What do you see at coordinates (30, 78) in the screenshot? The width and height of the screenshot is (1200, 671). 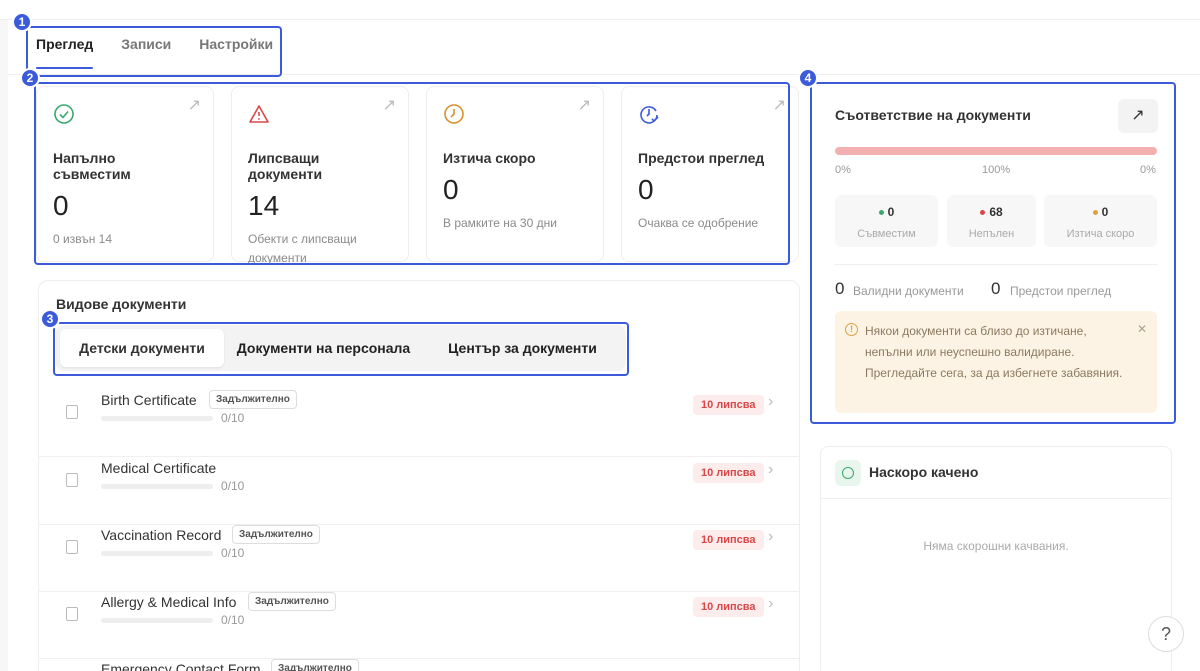 I see `annotation-badge-2: 2` at bounding box center [30, 78].